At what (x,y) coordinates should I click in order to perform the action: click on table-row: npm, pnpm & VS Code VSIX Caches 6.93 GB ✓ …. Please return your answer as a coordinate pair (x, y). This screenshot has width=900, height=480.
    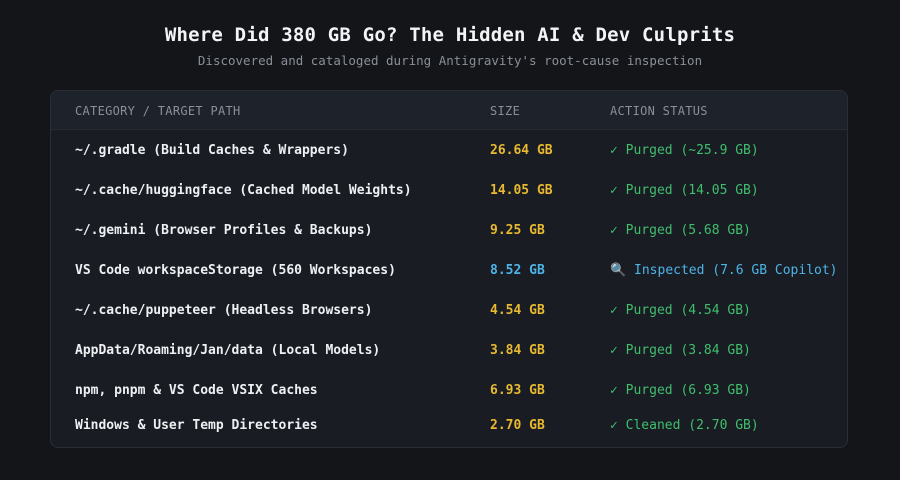
    Looking at the image, I should click on (449, 391).